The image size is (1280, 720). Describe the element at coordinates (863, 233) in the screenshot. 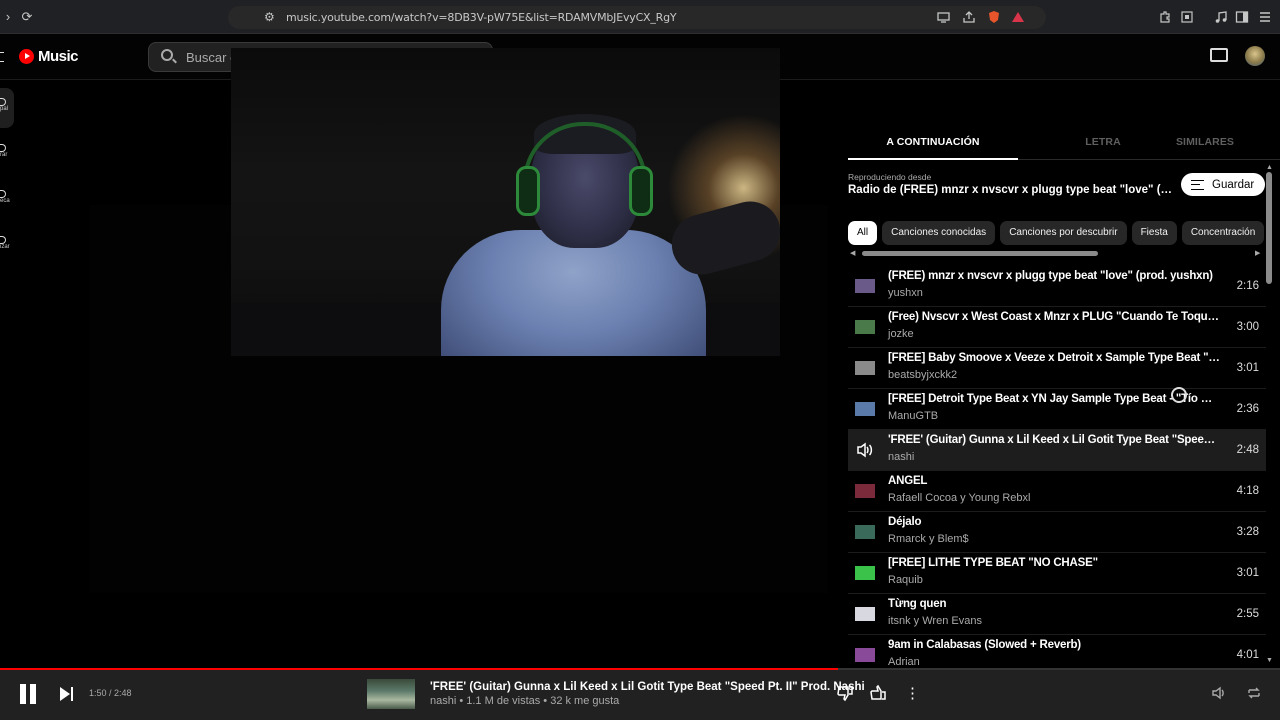

I see `chip-all: All` at that location.